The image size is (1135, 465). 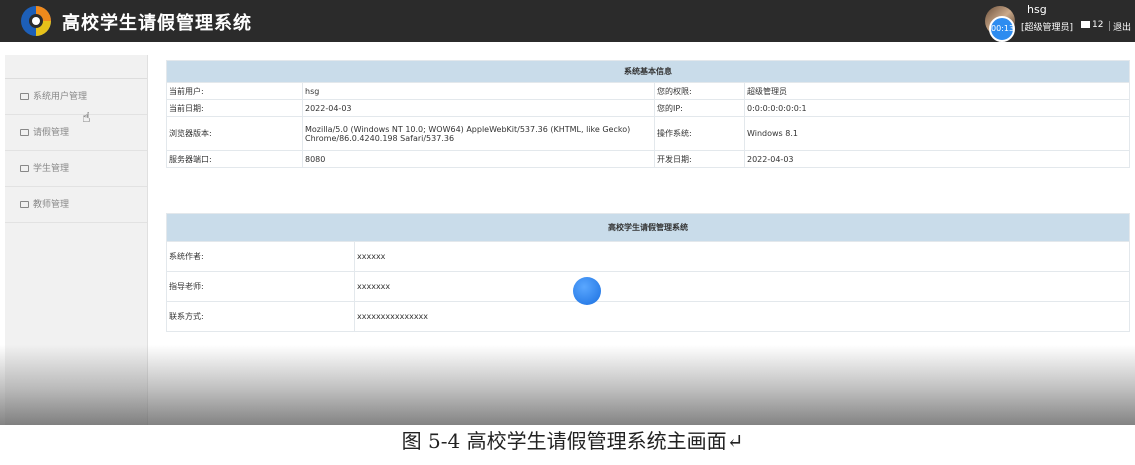 What do you see at coordinates (699, 133) in the screenshot?
I see `label-cell: 操作系统:` at bounding box center [699, 133].